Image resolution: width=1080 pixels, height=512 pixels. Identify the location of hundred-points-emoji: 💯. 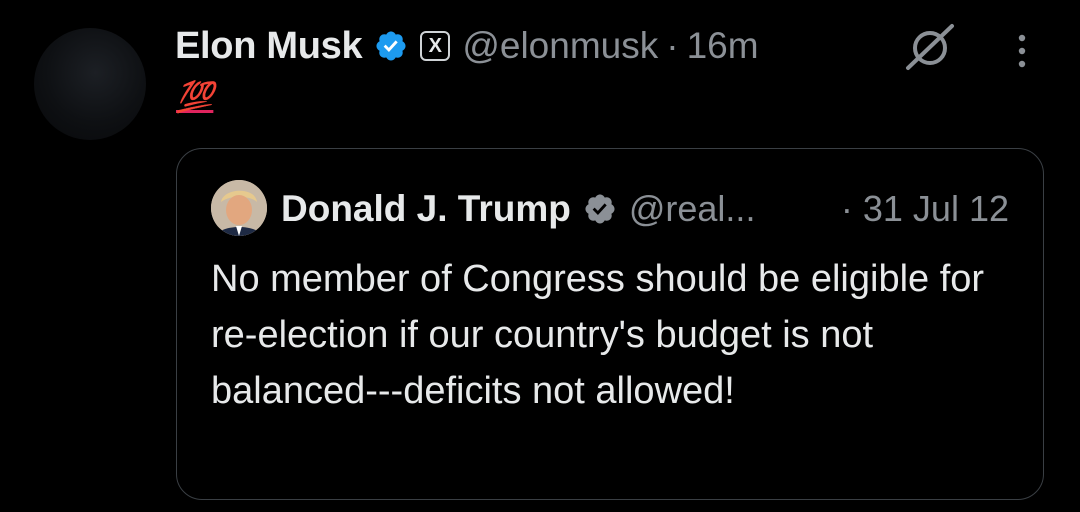
(195, 97).